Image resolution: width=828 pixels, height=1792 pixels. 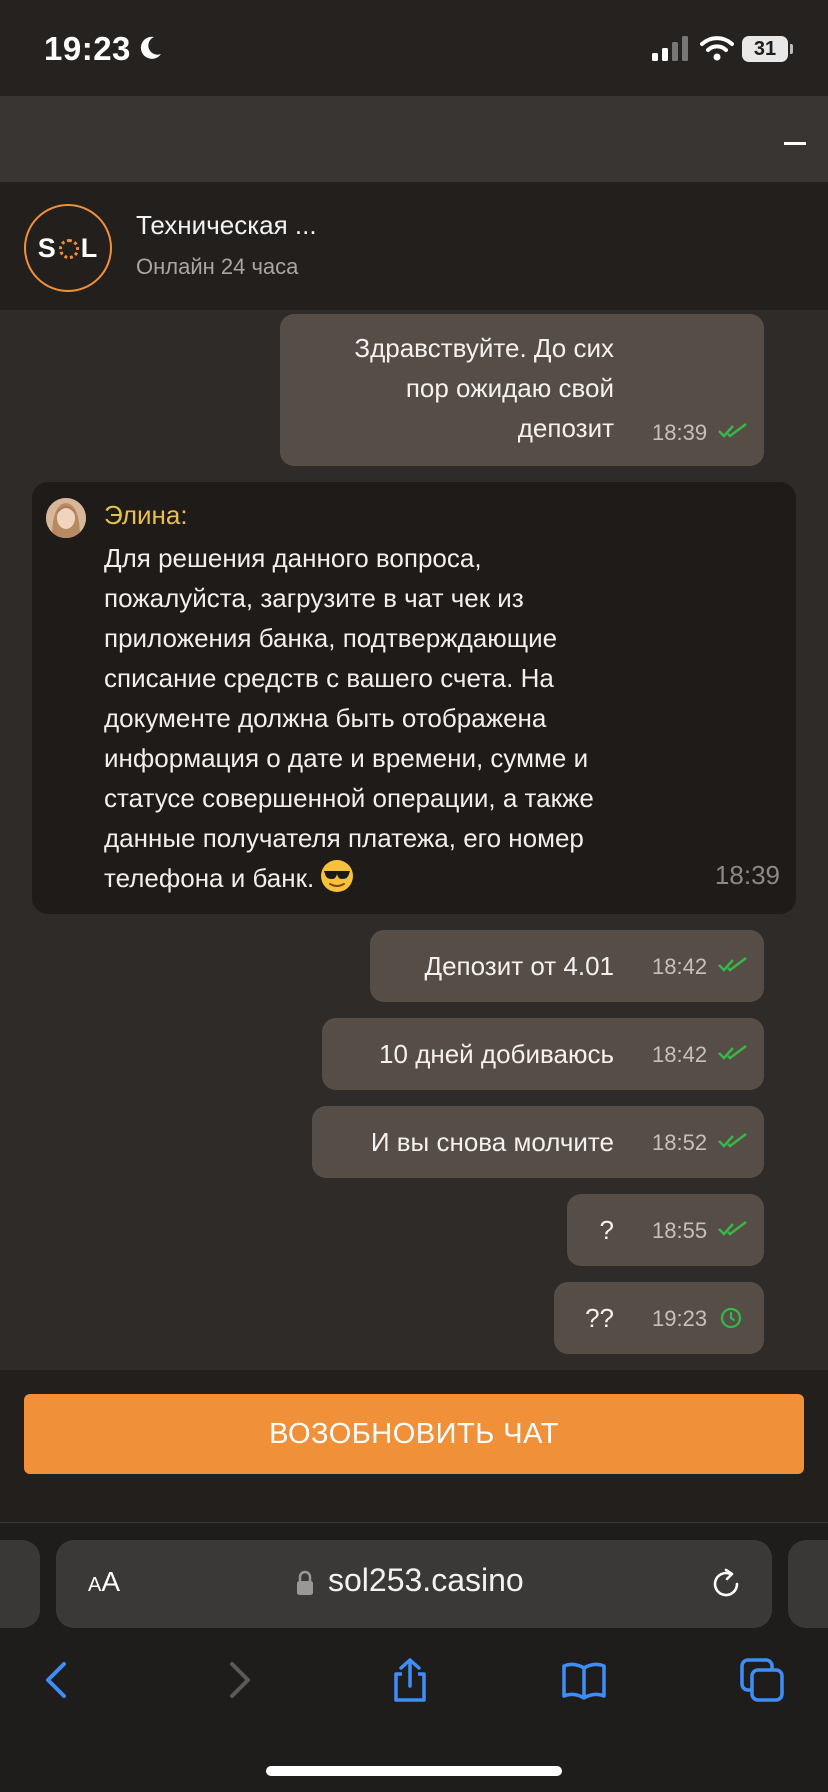 What do you see at coordinates (87, 48) in the screenshot?
I see `status-time: 19:23` at bounding box center [87, 48].